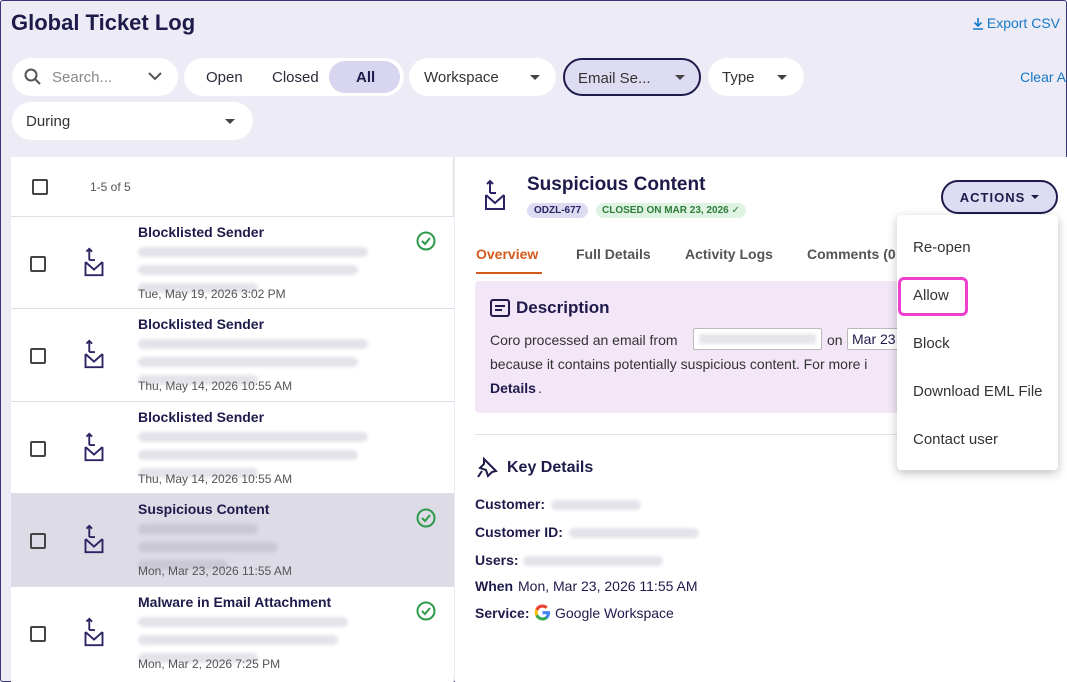 The width and height of the screenshot is (1067, 682). I want to click on row-date: Mon, Mar 2, 2026 7:25 PM, so click(209, 664).